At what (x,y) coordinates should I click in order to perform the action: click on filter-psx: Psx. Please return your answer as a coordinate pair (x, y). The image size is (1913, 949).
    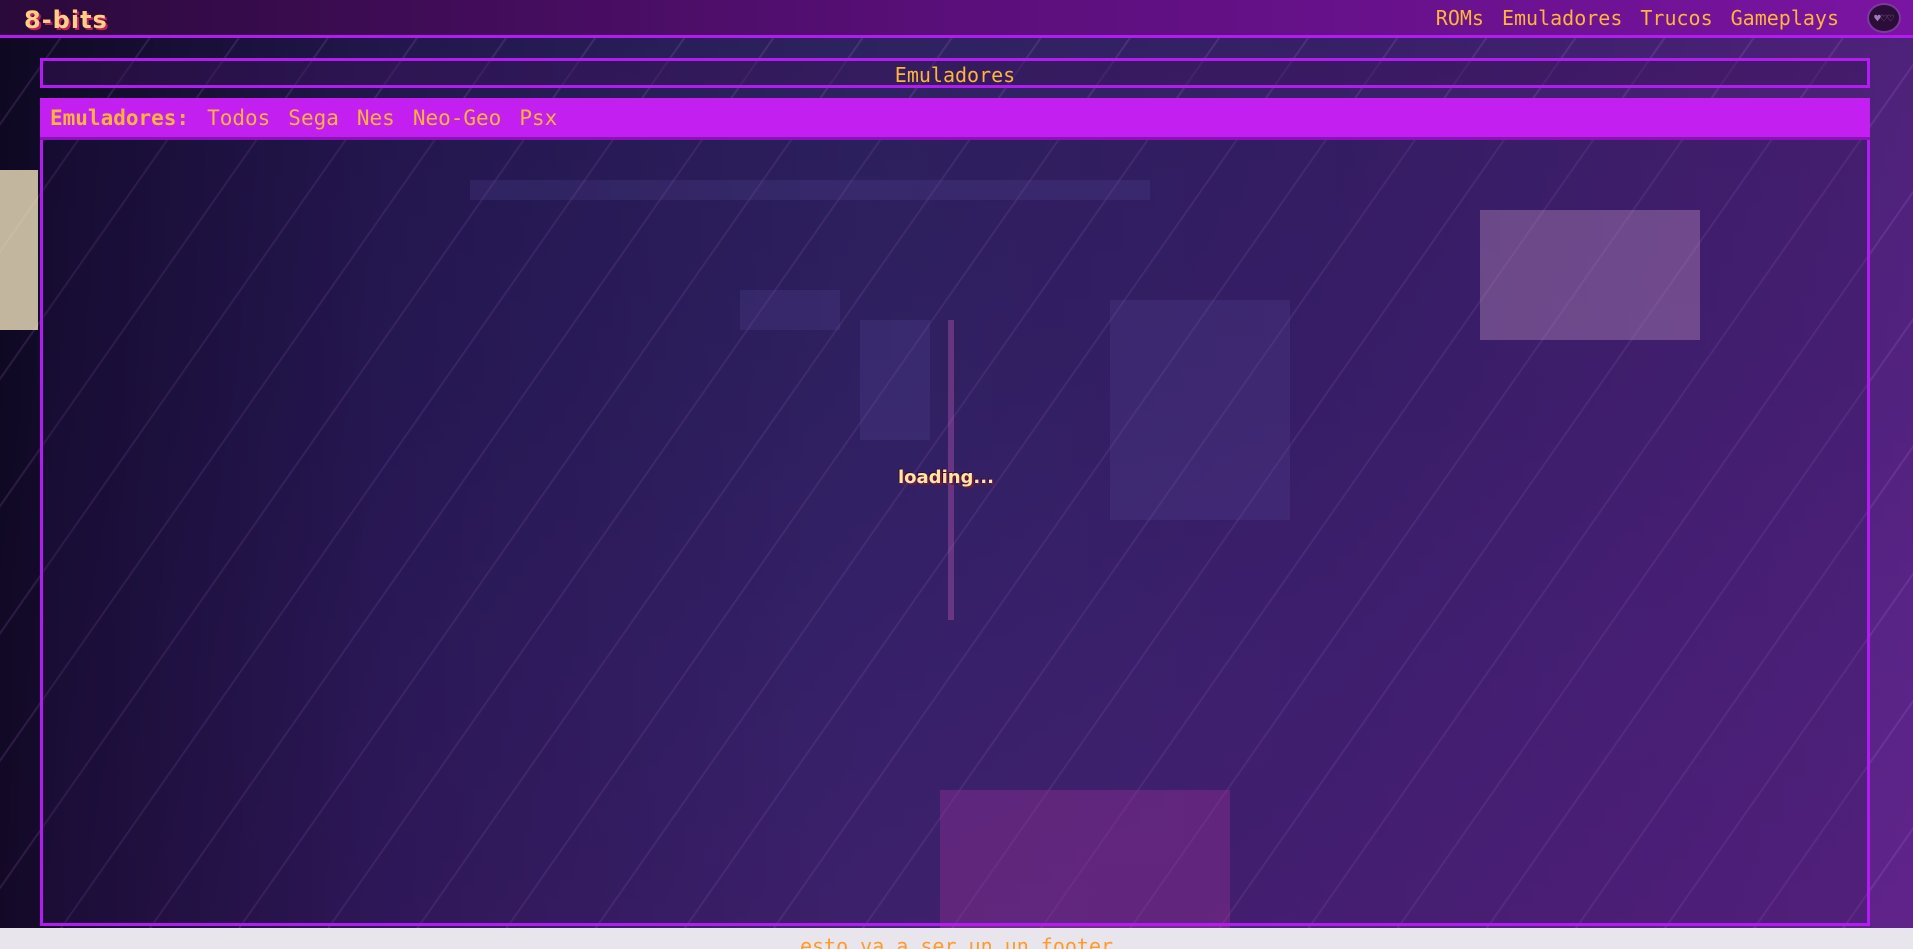
    Looking at the image, I should click on (538, 118).